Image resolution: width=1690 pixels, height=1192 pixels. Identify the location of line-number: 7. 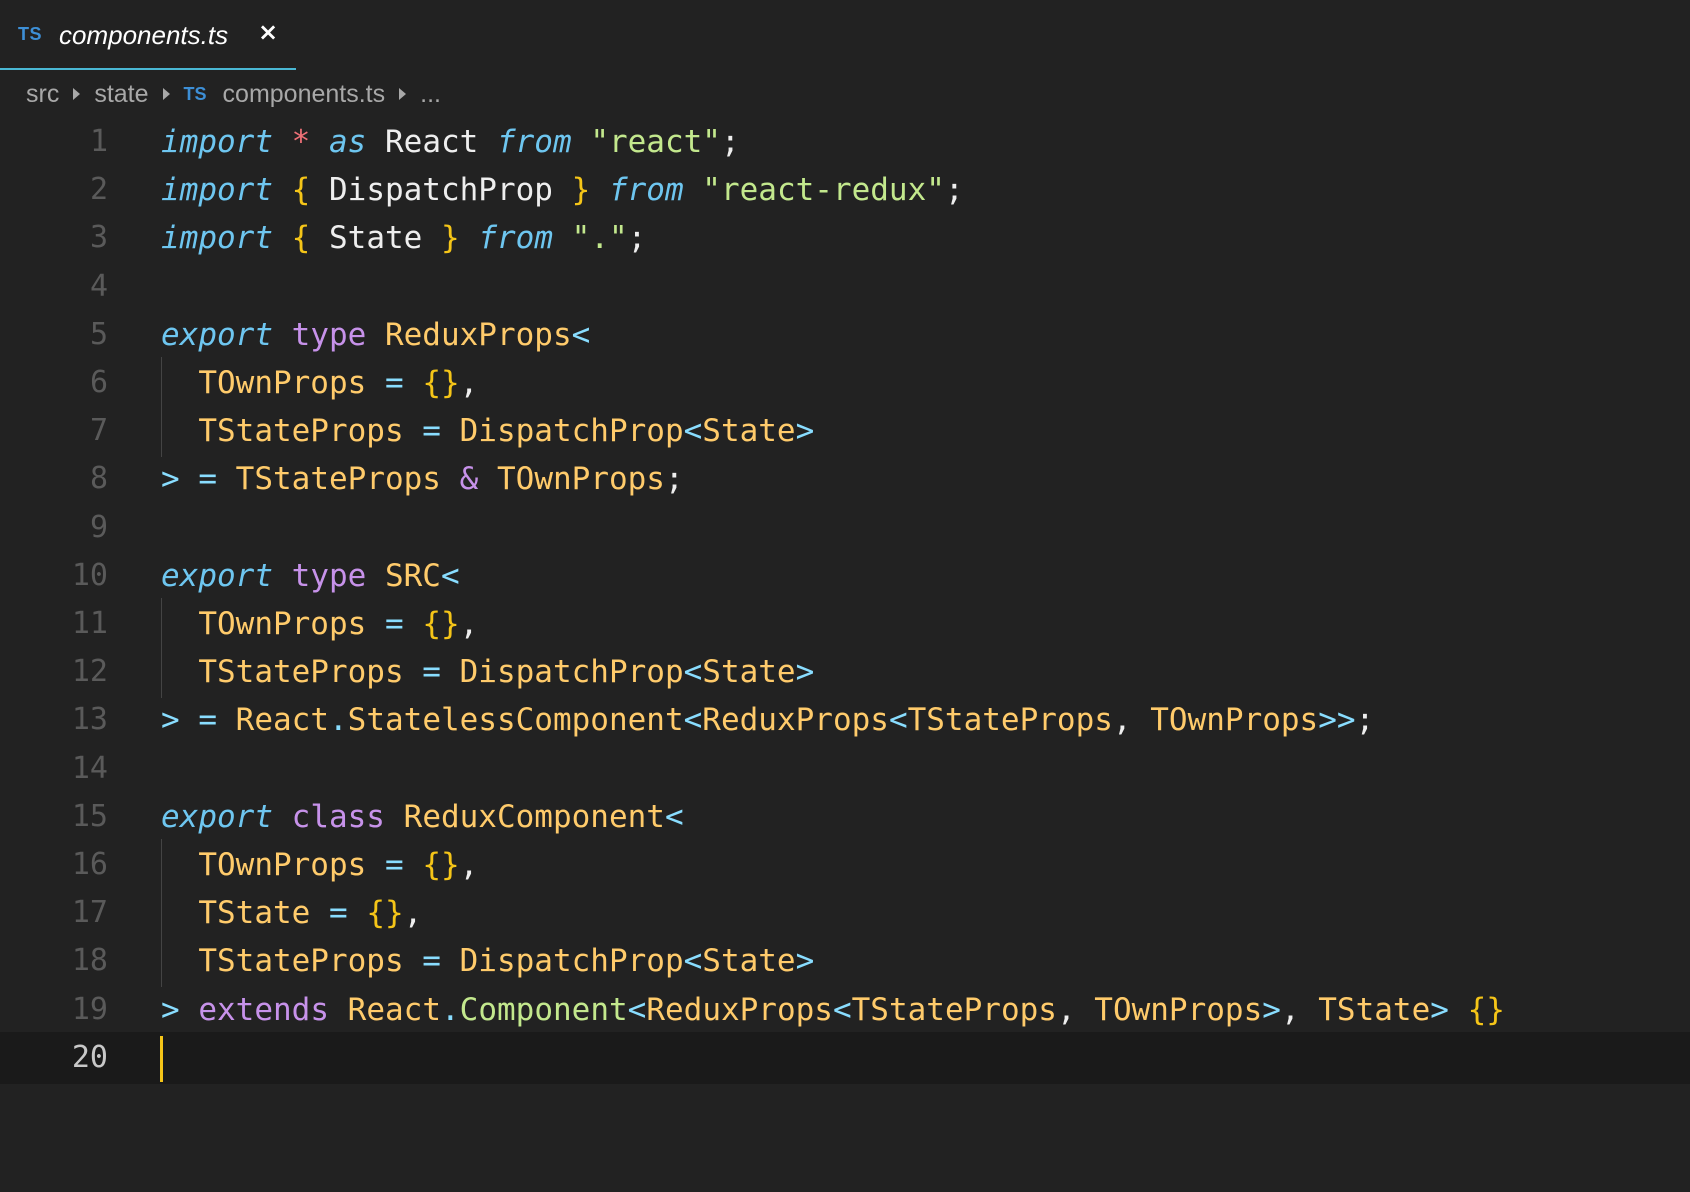
(98, 431).